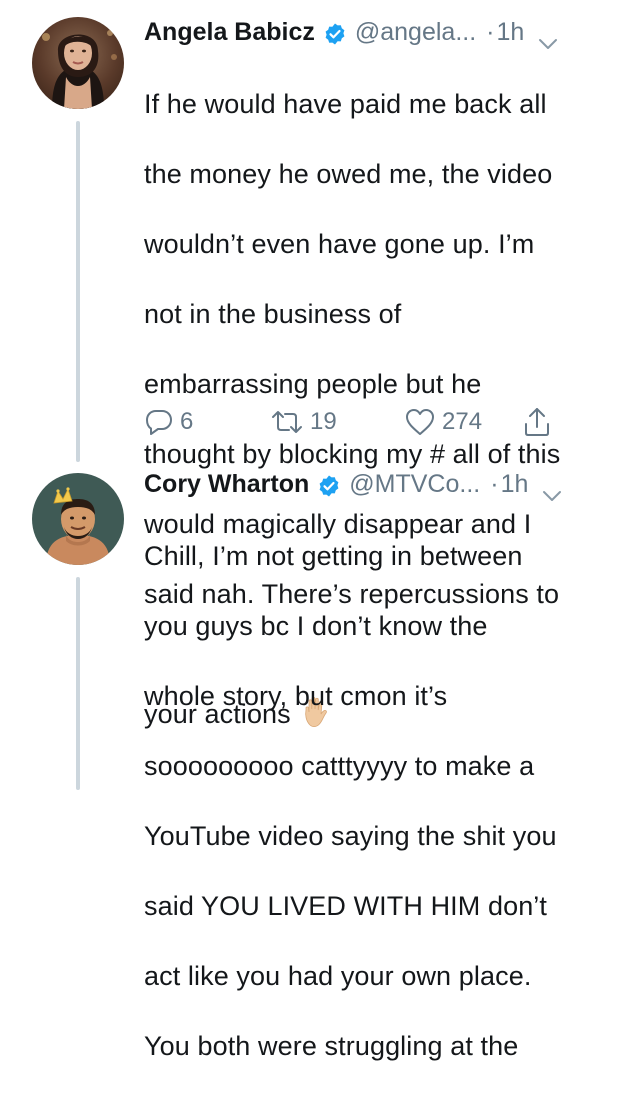 The width and height of the screenshot is (640, 1099). What do you see at coordinates (346, 906) in the screenshot?
I see `tweet-text-line: said YOU LIVED WITH HIM don’t` at bounding box center [346, 906].